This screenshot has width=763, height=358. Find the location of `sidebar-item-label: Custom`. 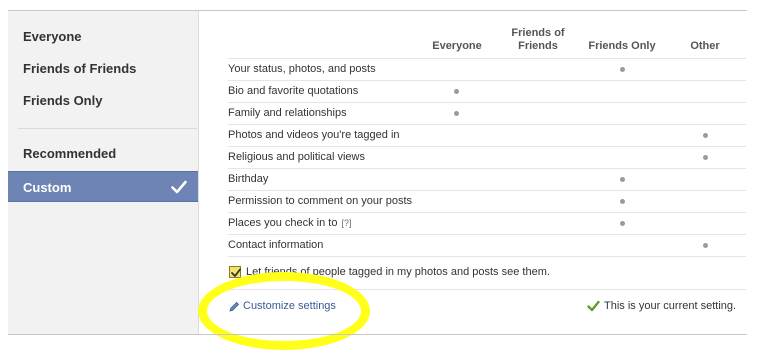

sidebar-item-label: Custom is located at coordinates (47, 187).